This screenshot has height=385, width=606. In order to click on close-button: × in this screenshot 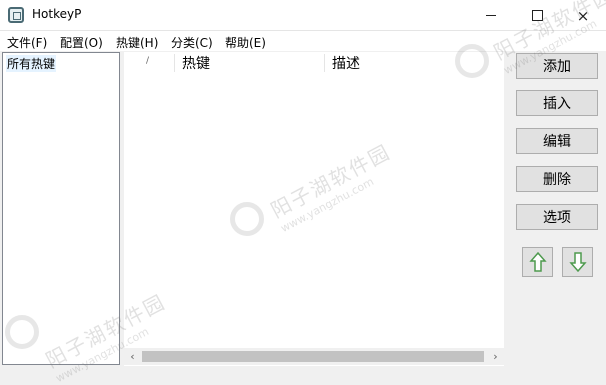, I will do `click(583, 15)`.